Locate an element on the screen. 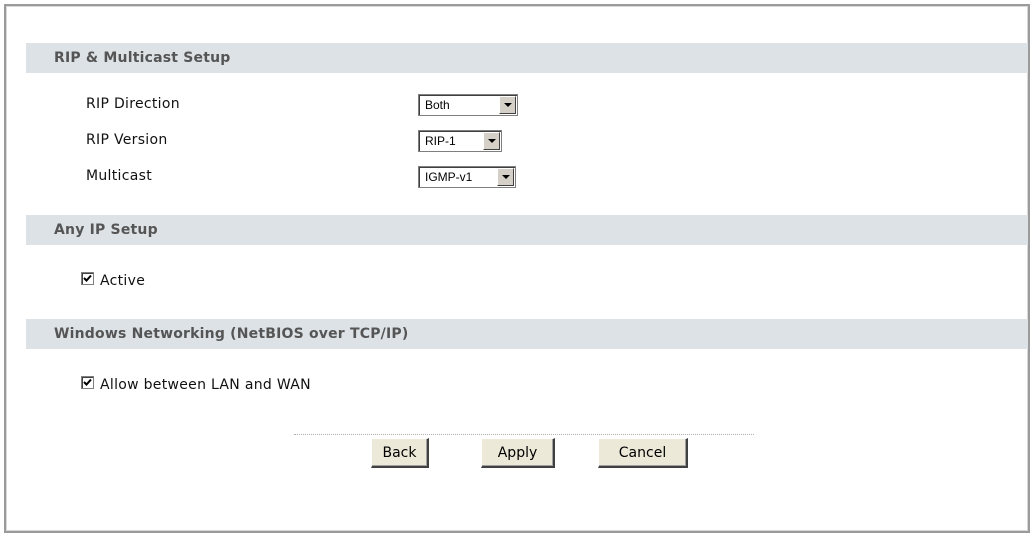 The height and width of the screenshot is (537, 1034). allow-lan-wan-checkbox is located at coordinates (87, 382).